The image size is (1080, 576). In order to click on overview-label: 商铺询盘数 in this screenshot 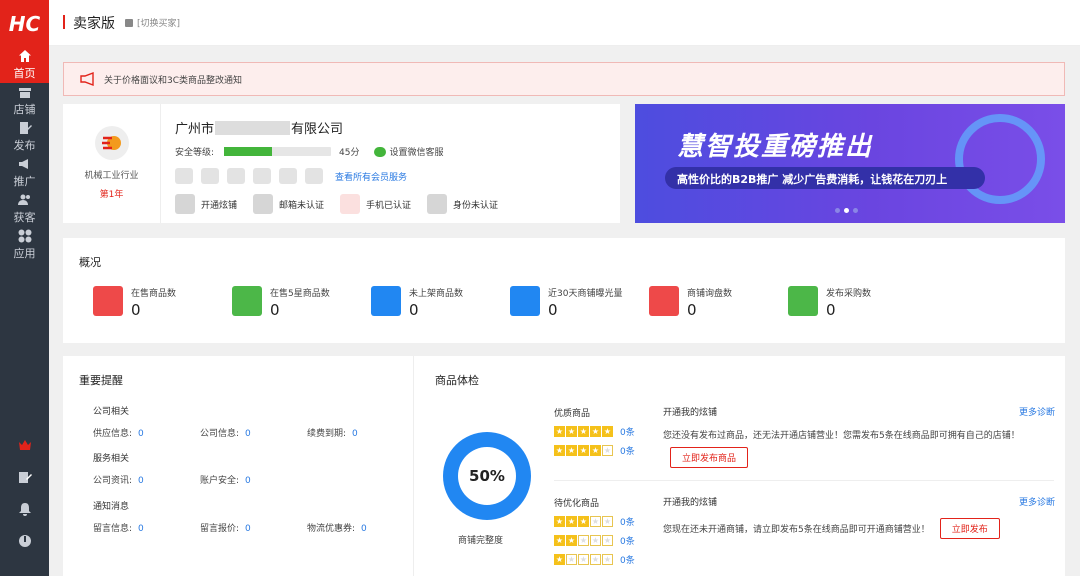, I will do `click(710, 294)`.